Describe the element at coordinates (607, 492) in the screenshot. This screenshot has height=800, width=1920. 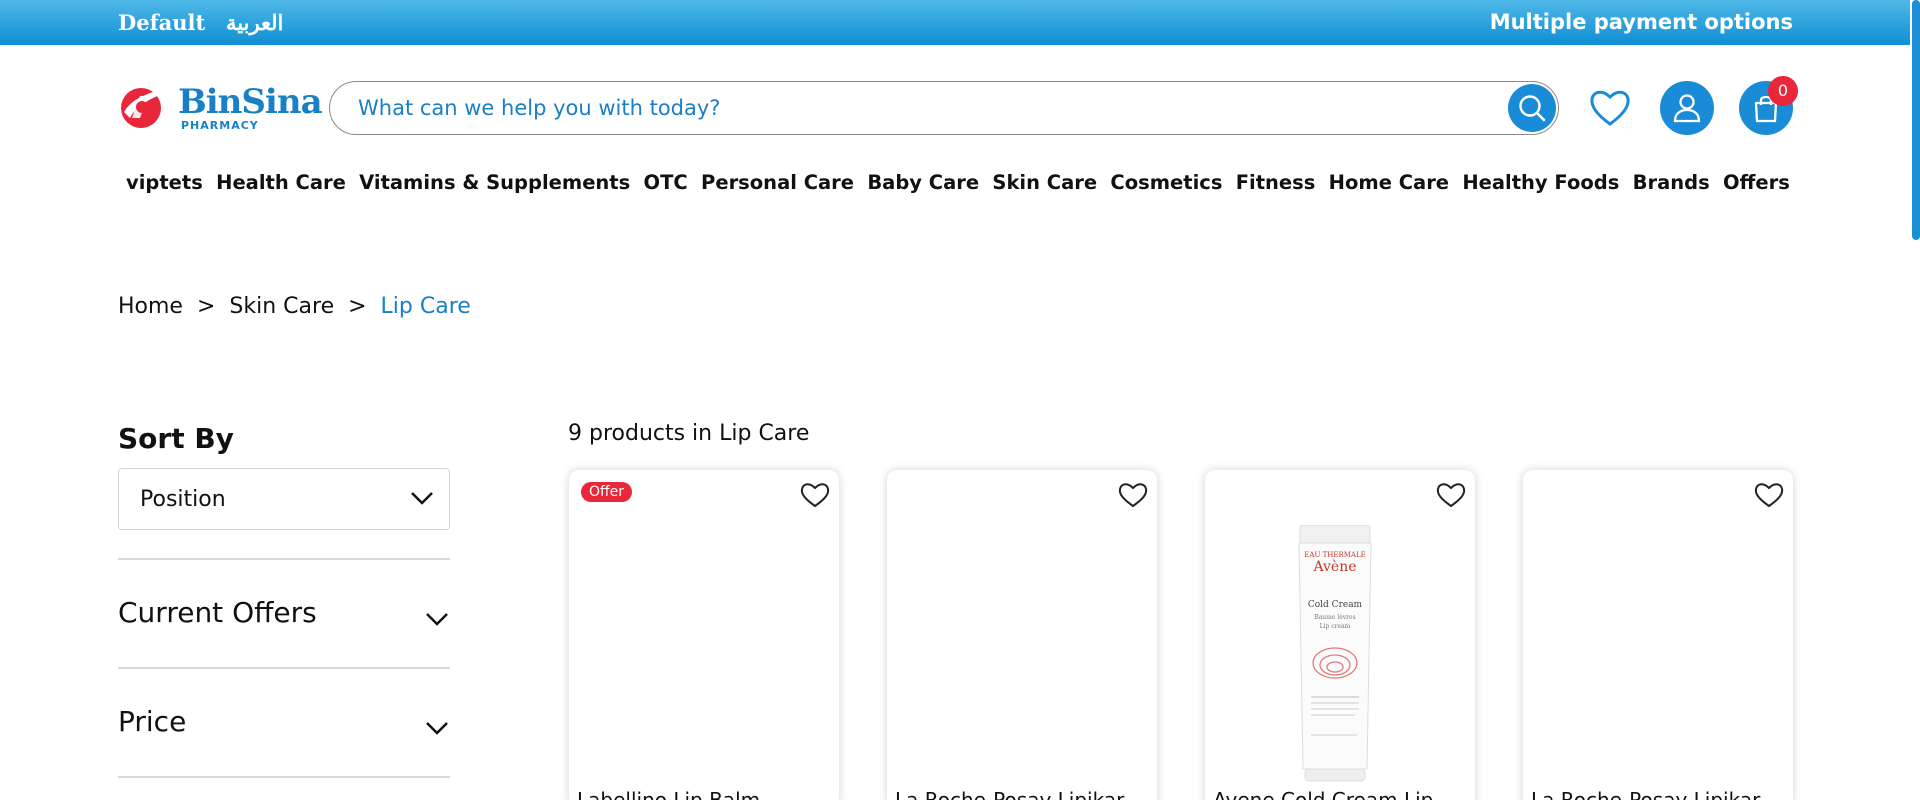
I see `offer-badge: Offer` at that location.